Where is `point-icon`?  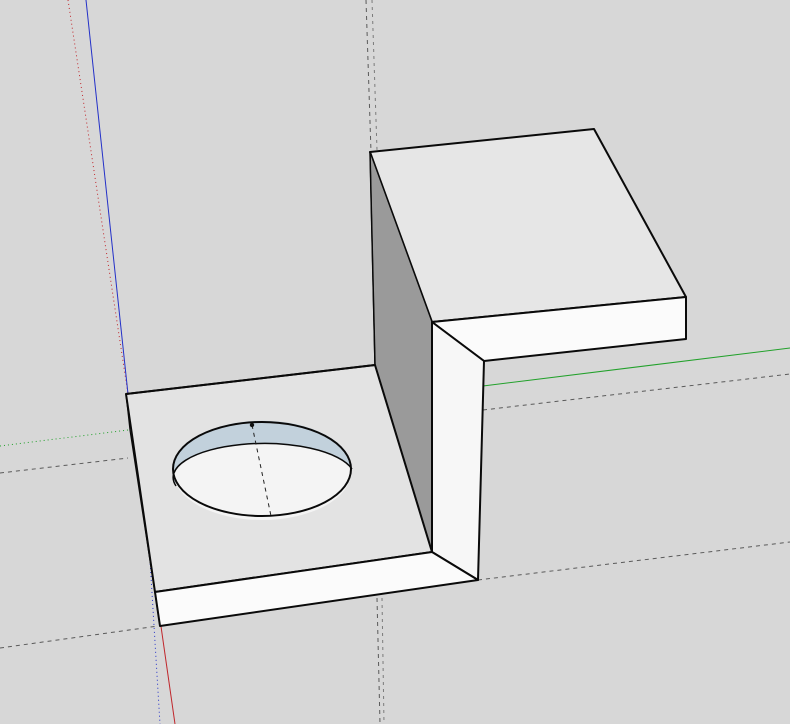
point-icon is located at coordinates (252, 425).